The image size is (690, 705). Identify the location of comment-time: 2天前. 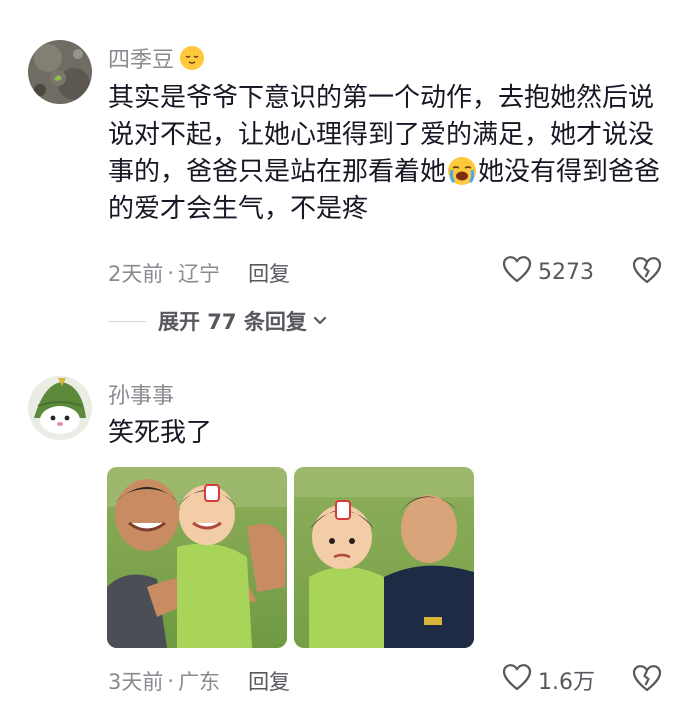
(136, 274).